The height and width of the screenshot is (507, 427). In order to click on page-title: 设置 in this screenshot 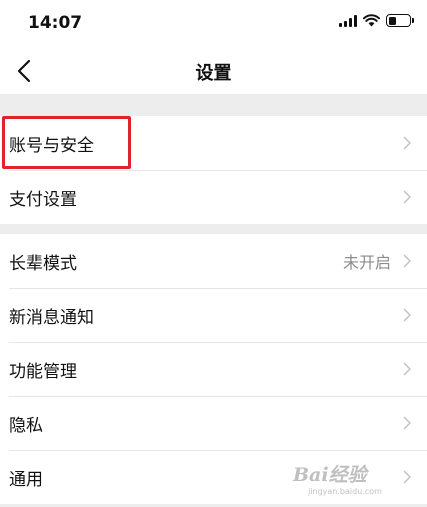, I will do `click(213, 73)`.